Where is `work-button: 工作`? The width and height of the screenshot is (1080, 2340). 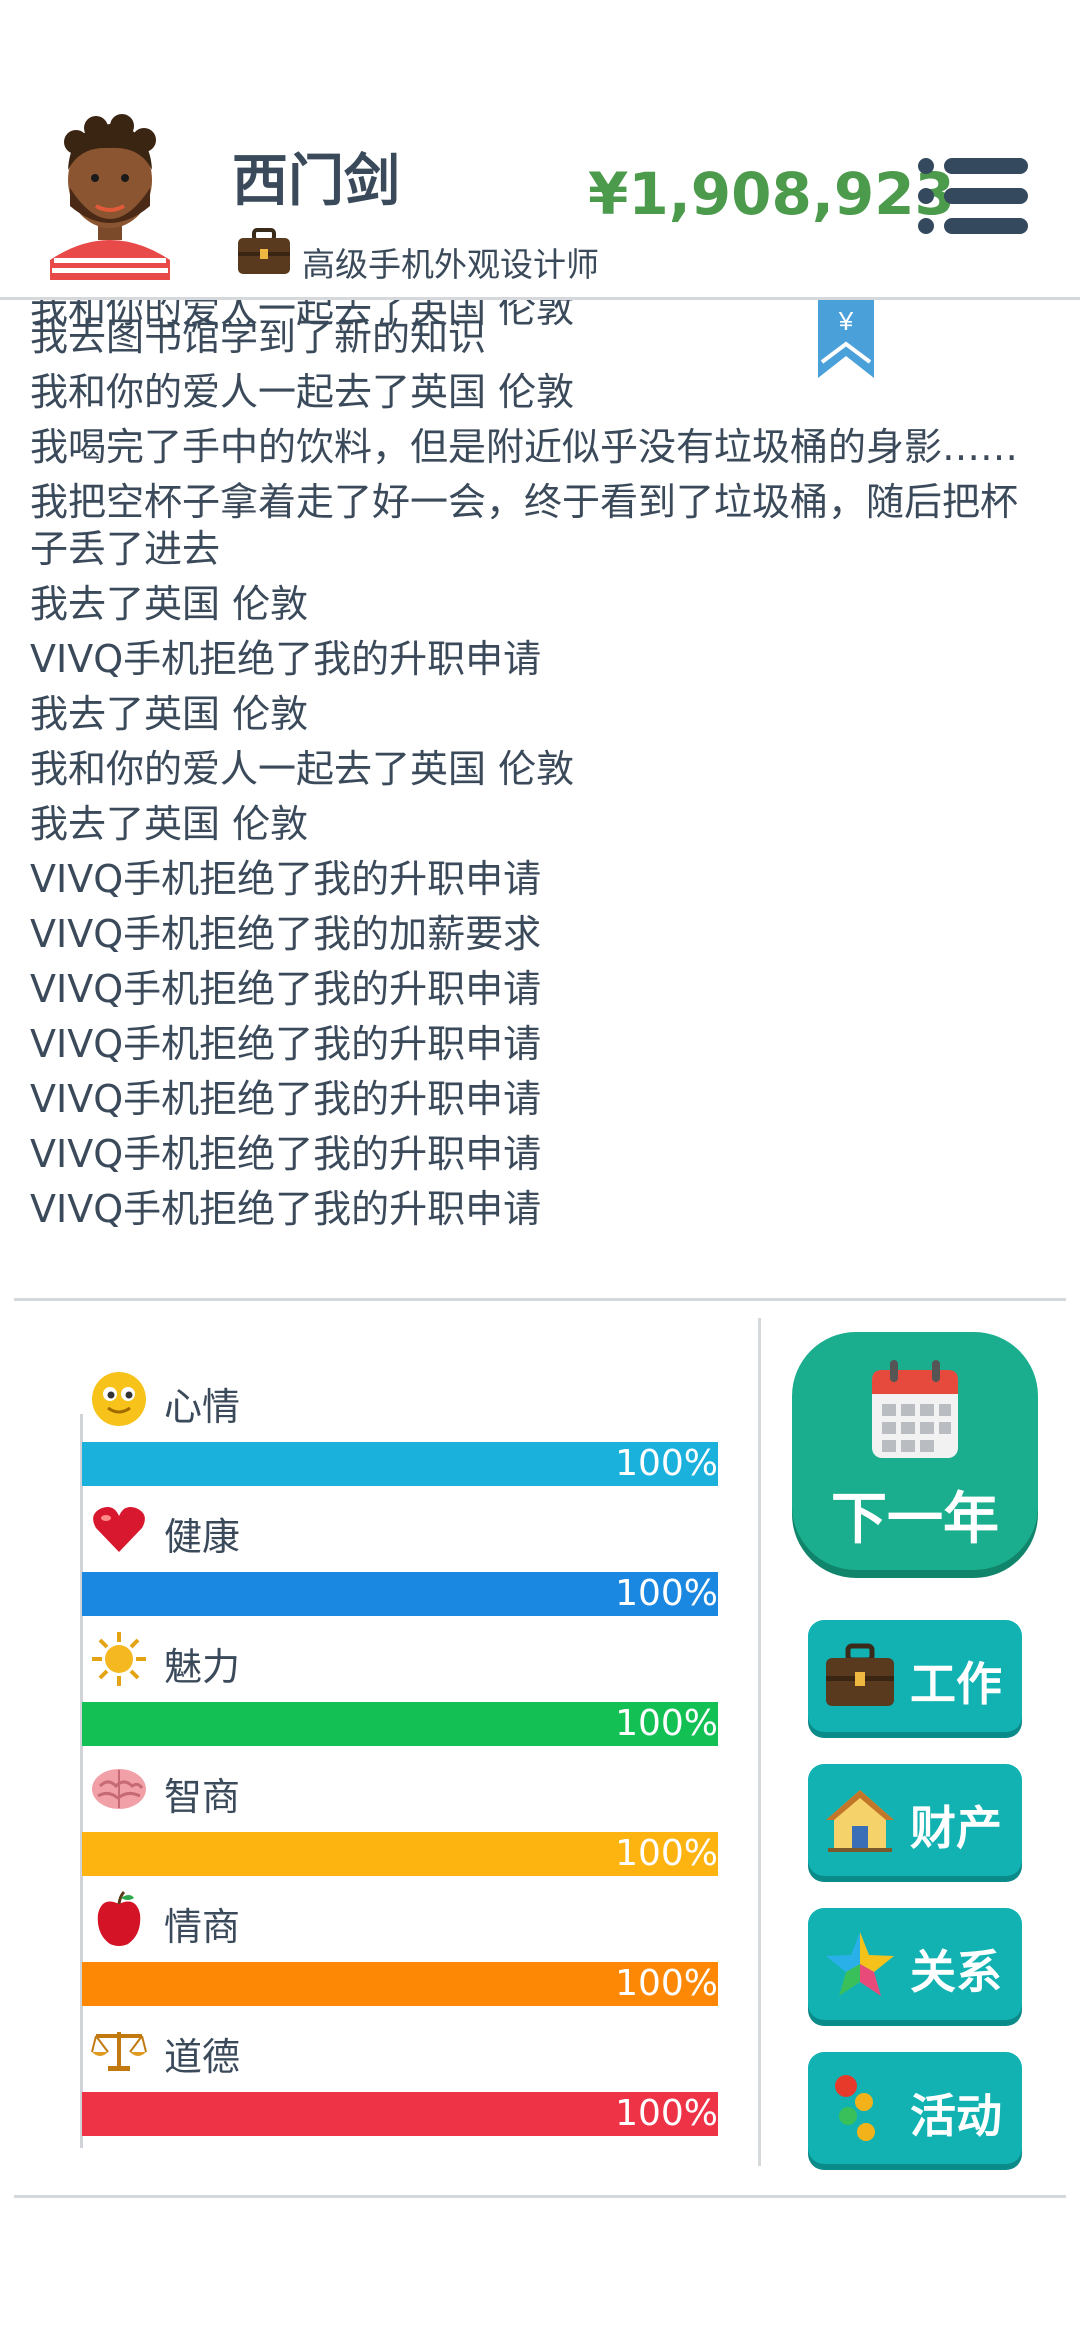 work-button: 工作 is located at coordinates (915, 1676).